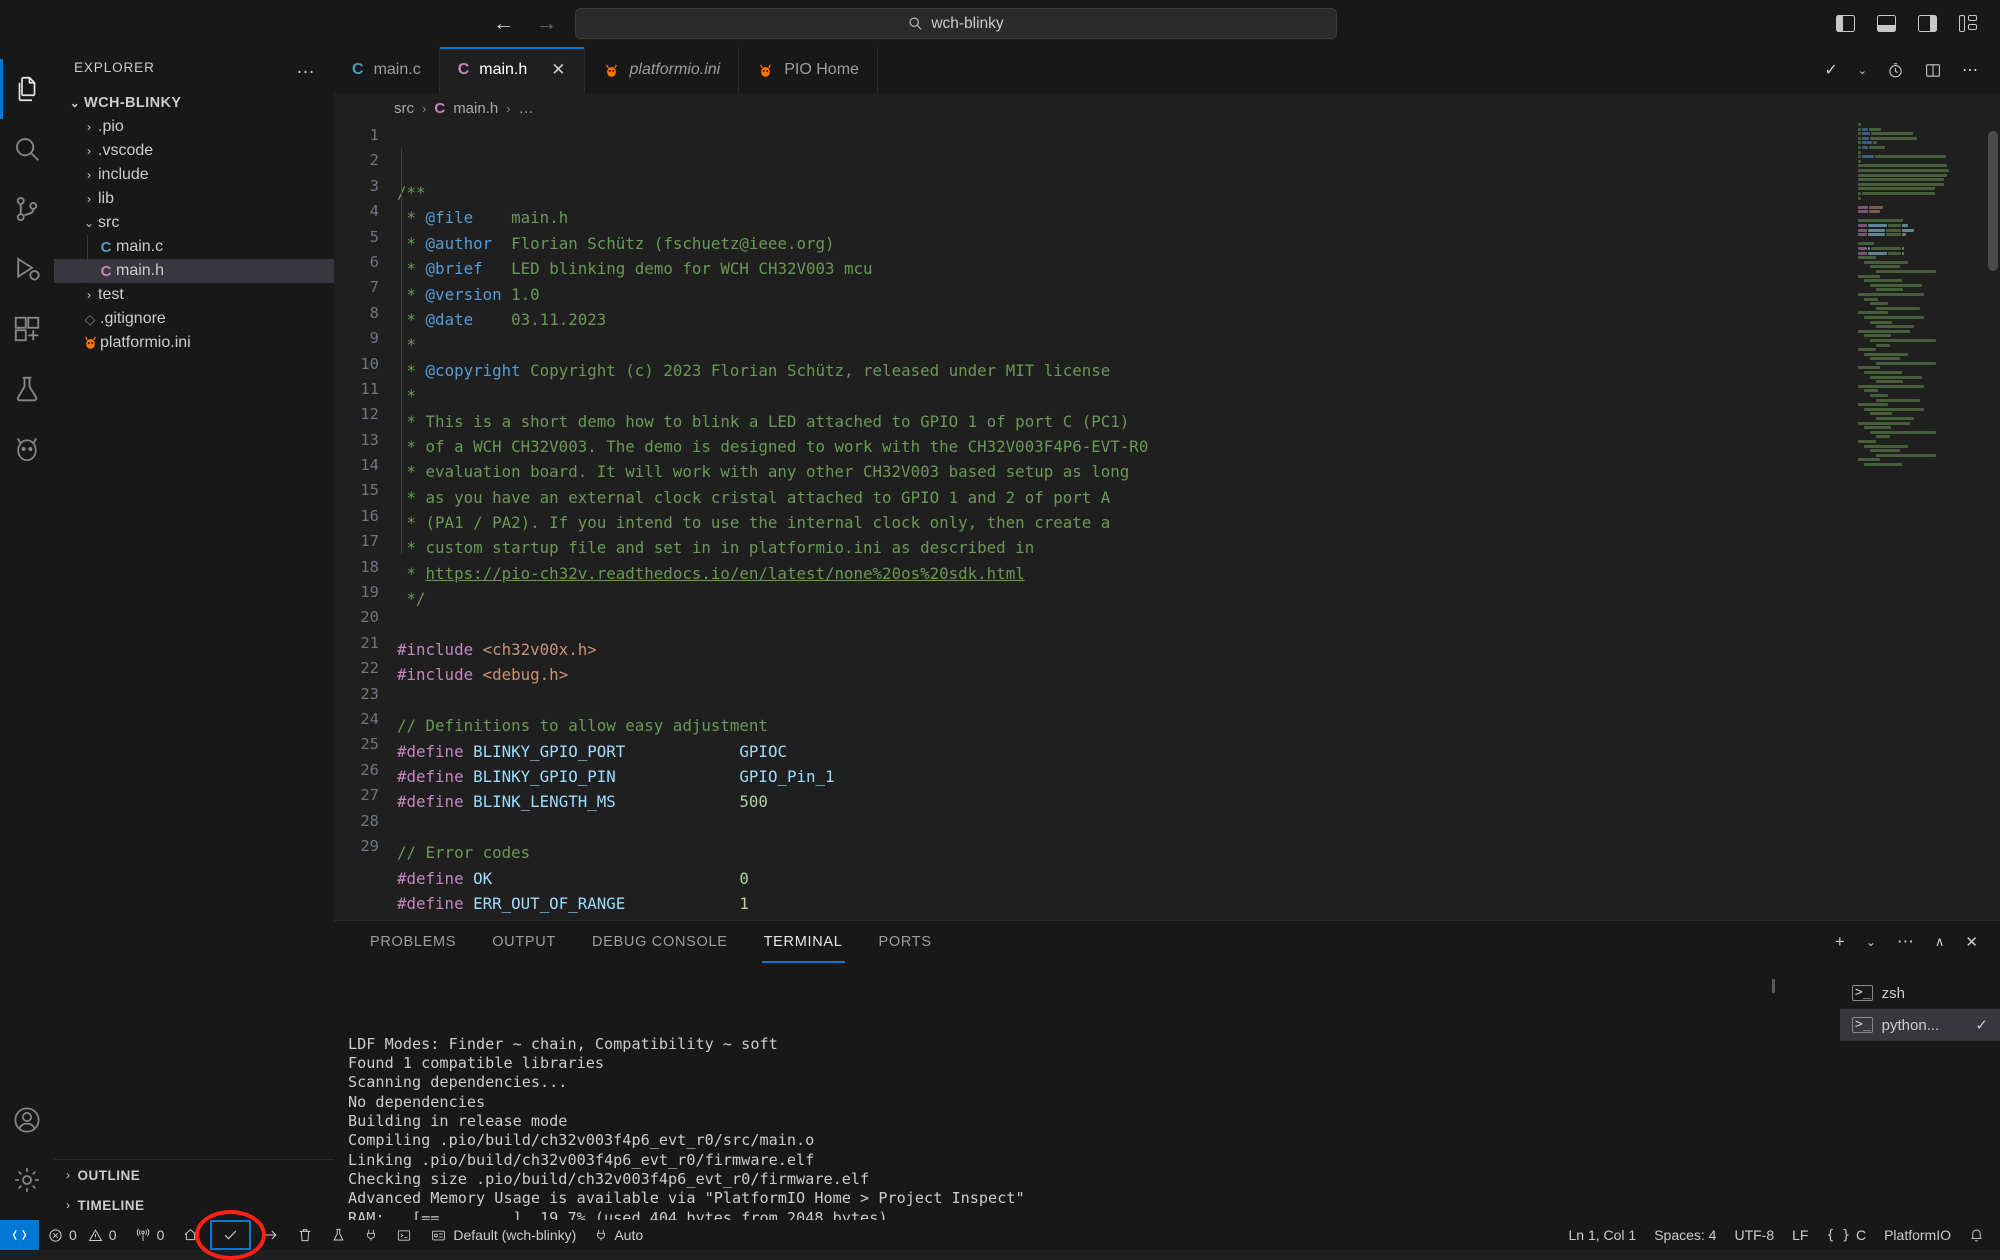  What do you see at coordinates (1198, 319) in the screenshot?
I see `code-line: * @date 03.11.2023` at bounding box center [1198, 319].